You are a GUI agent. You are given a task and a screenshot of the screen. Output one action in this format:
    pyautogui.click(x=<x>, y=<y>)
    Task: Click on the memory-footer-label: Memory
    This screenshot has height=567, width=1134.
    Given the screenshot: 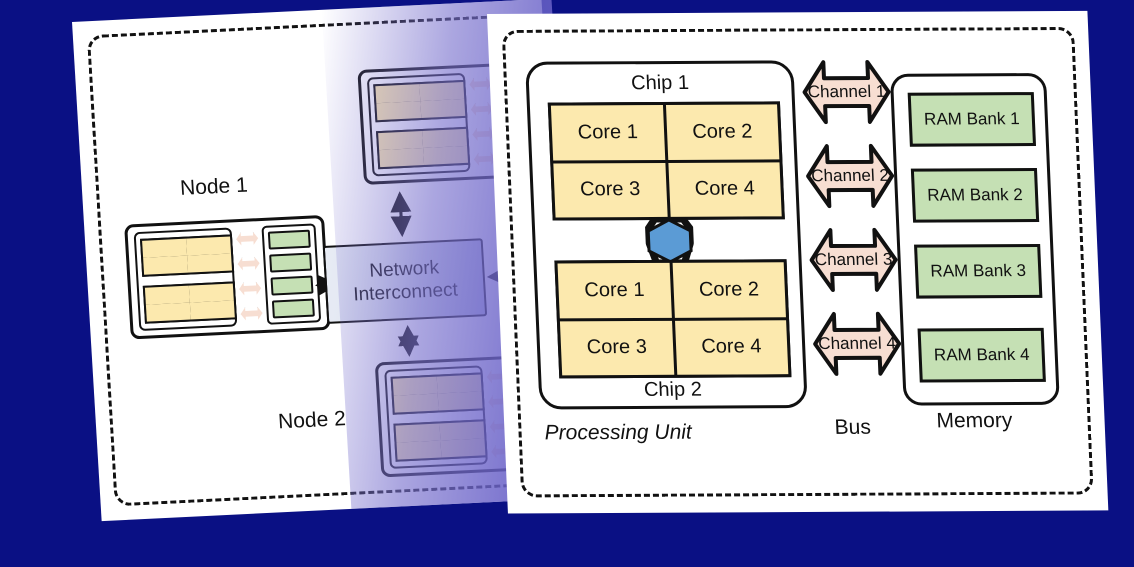 What is the action you would take?
    pyautogui.click(x=974, y=420)
    